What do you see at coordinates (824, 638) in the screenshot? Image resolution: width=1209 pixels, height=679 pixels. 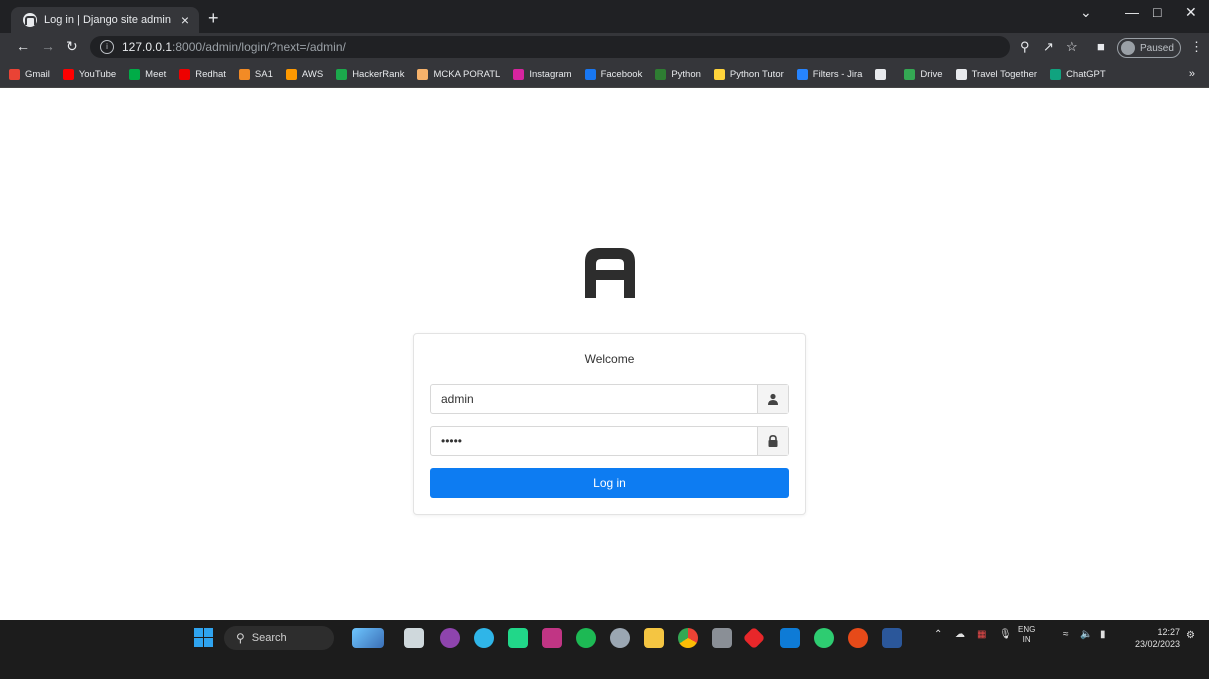 I see `upwork-icon` at bounding box center [824, 638].